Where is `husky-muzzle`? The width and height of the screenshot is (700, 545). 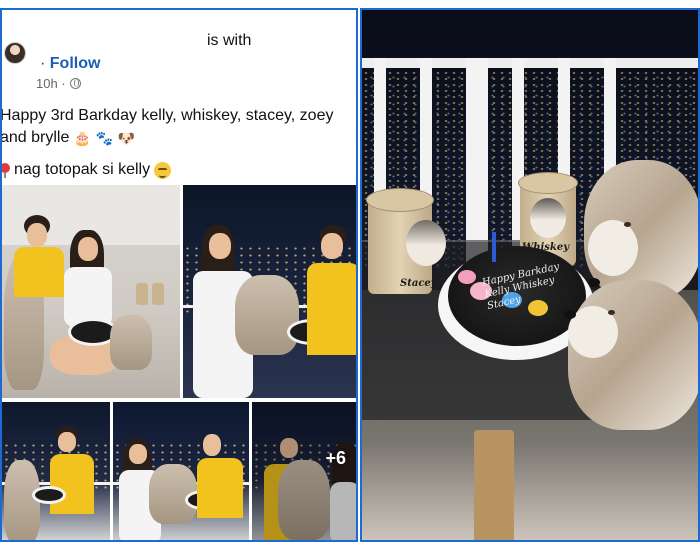 husky-muzzle is located at coordinates (613, 248).